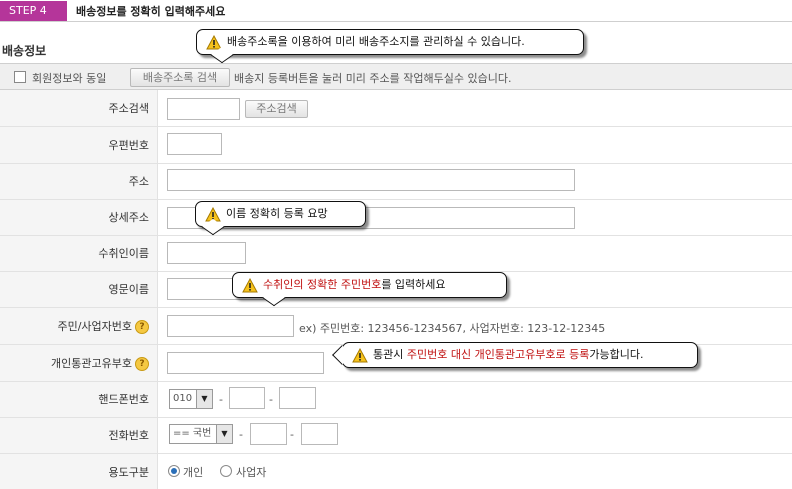 This screenshot has width=792, height=489. What do you see at coordinates (79, 108) in the screenshot?
I see `address-search-label: 주소검색` at bounding box center [79, 108].